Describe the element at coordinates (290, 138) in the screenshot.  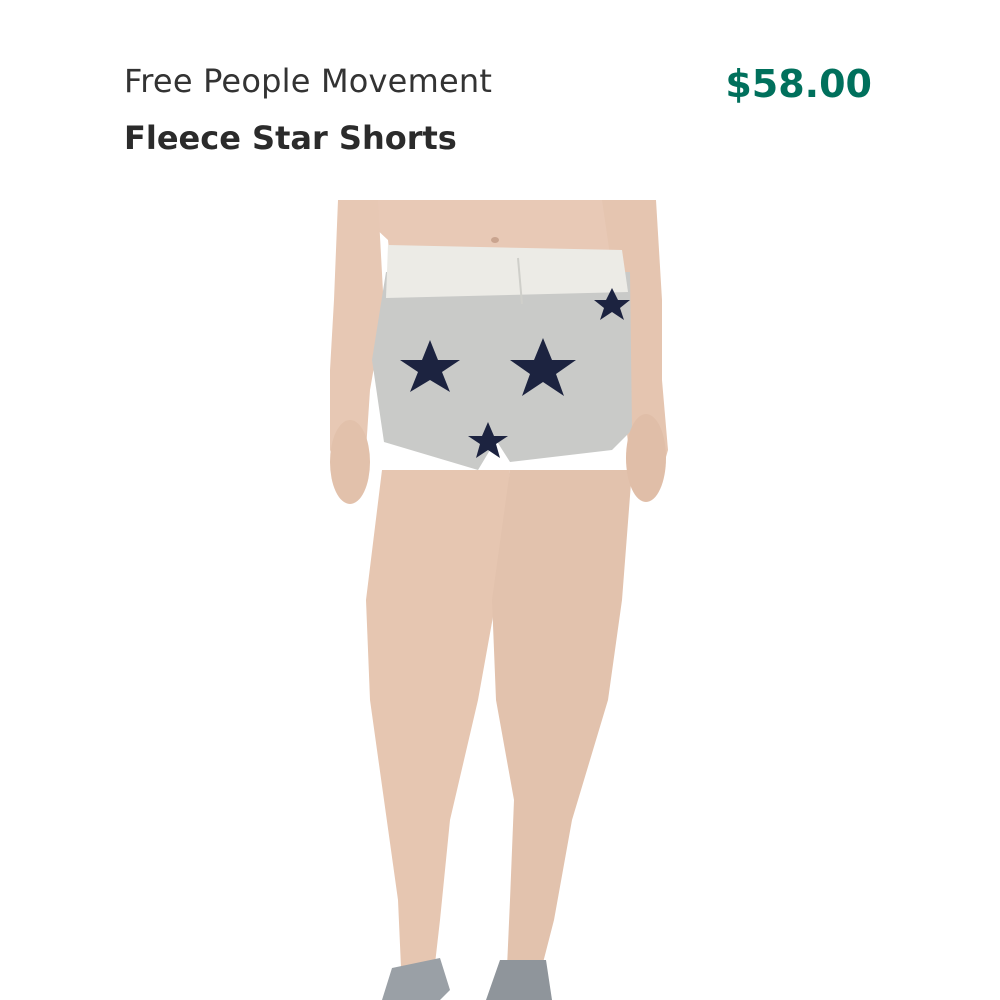
I see `product-title: Fleece Star Shorts` at that location.